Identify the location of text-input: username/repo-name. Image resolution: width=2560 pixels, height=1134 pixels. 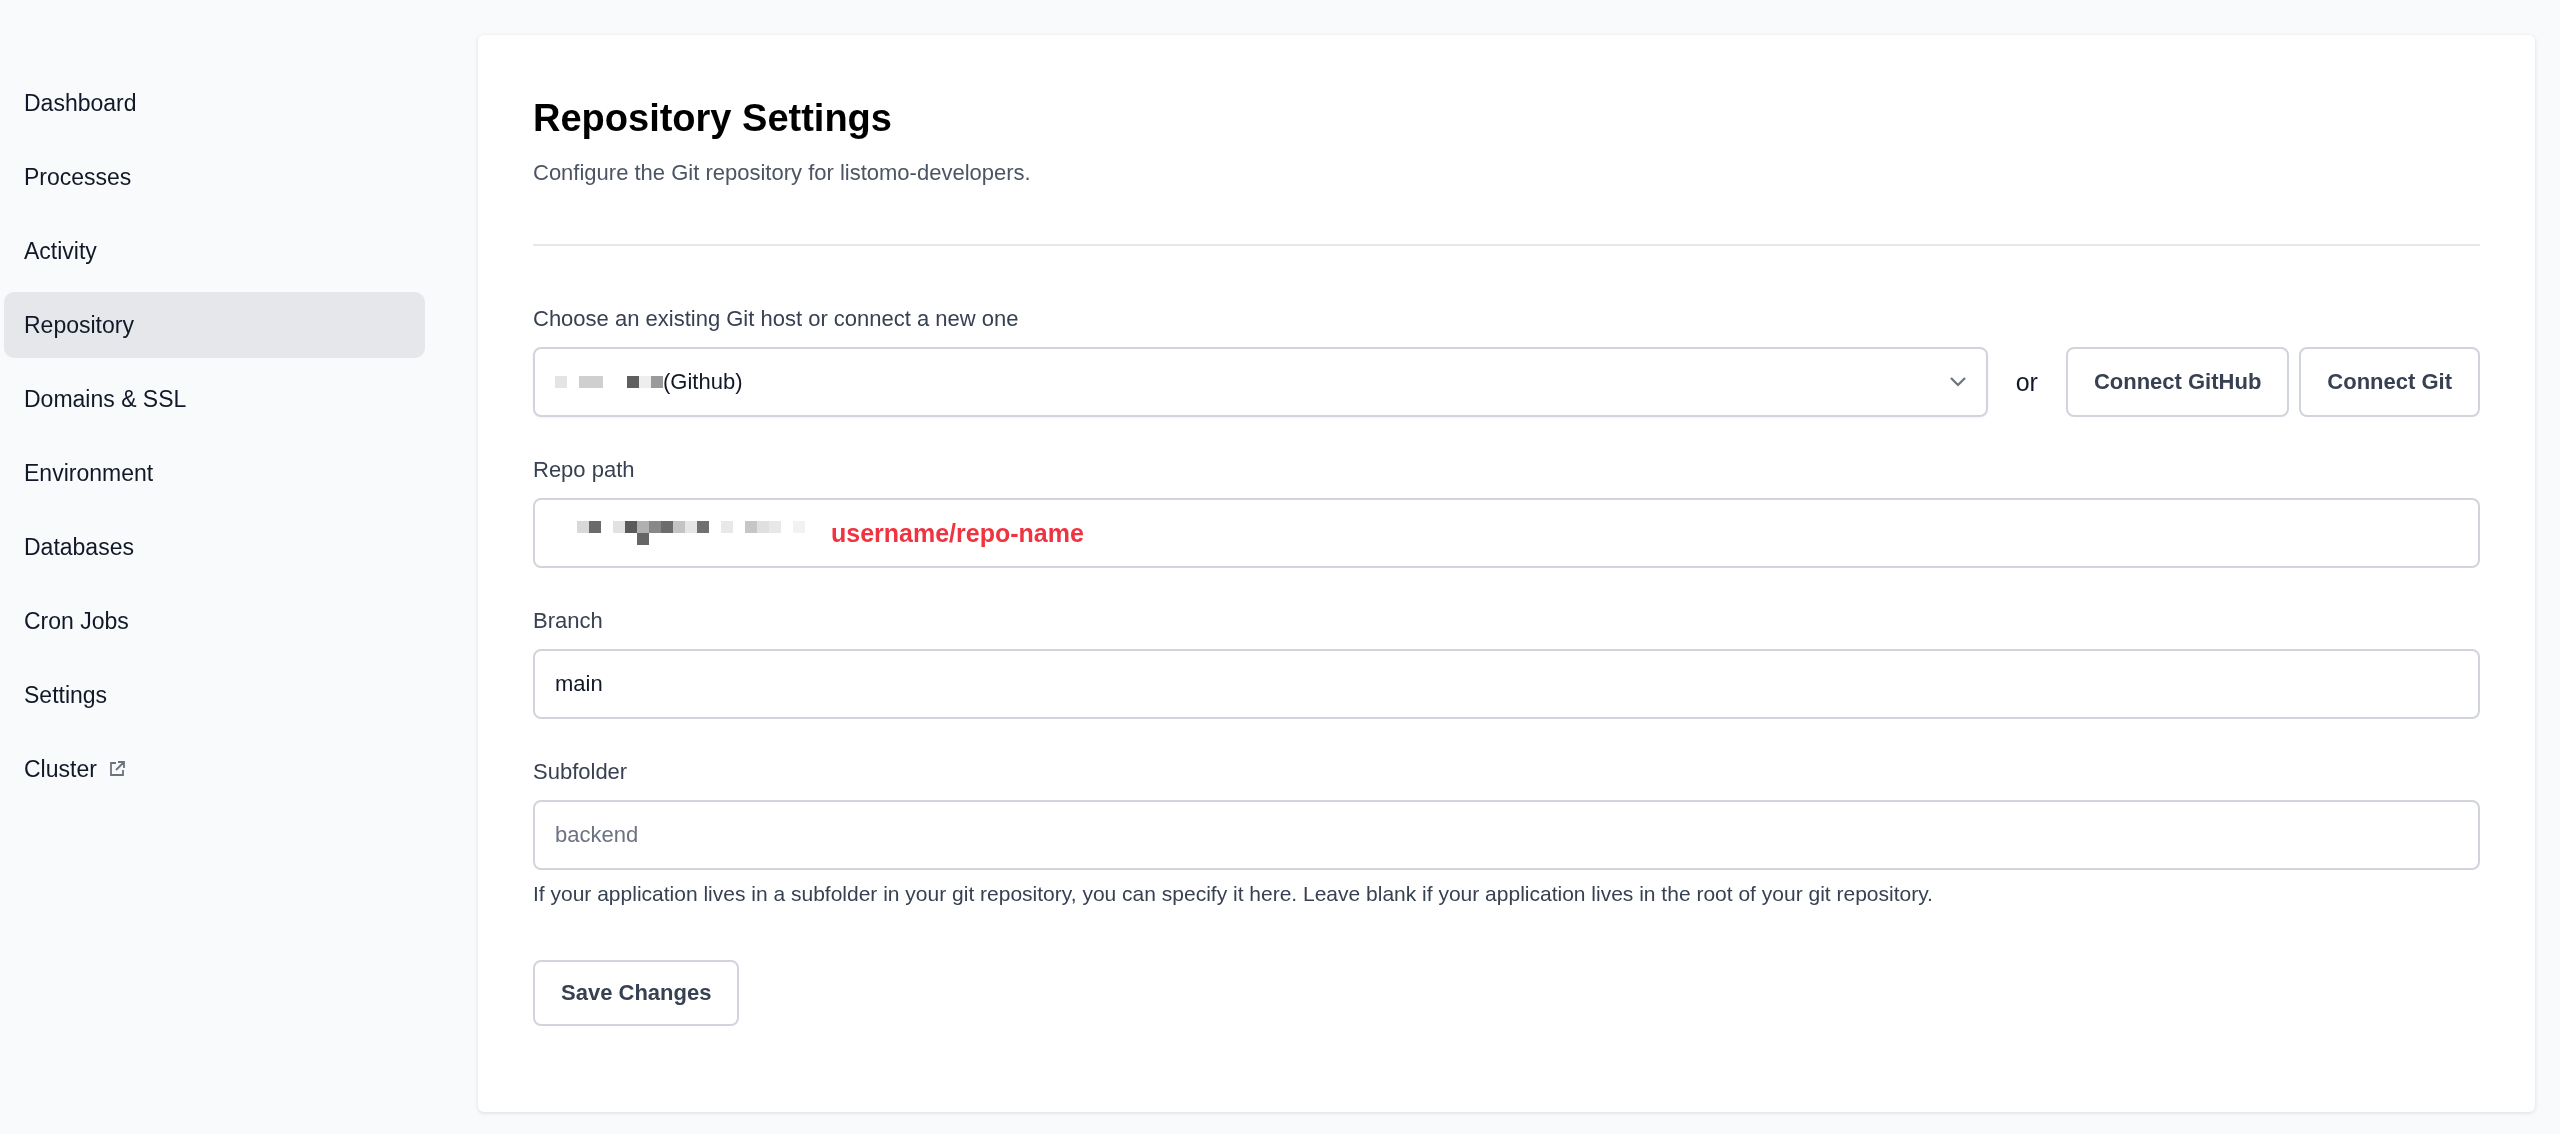
(1506, 533).